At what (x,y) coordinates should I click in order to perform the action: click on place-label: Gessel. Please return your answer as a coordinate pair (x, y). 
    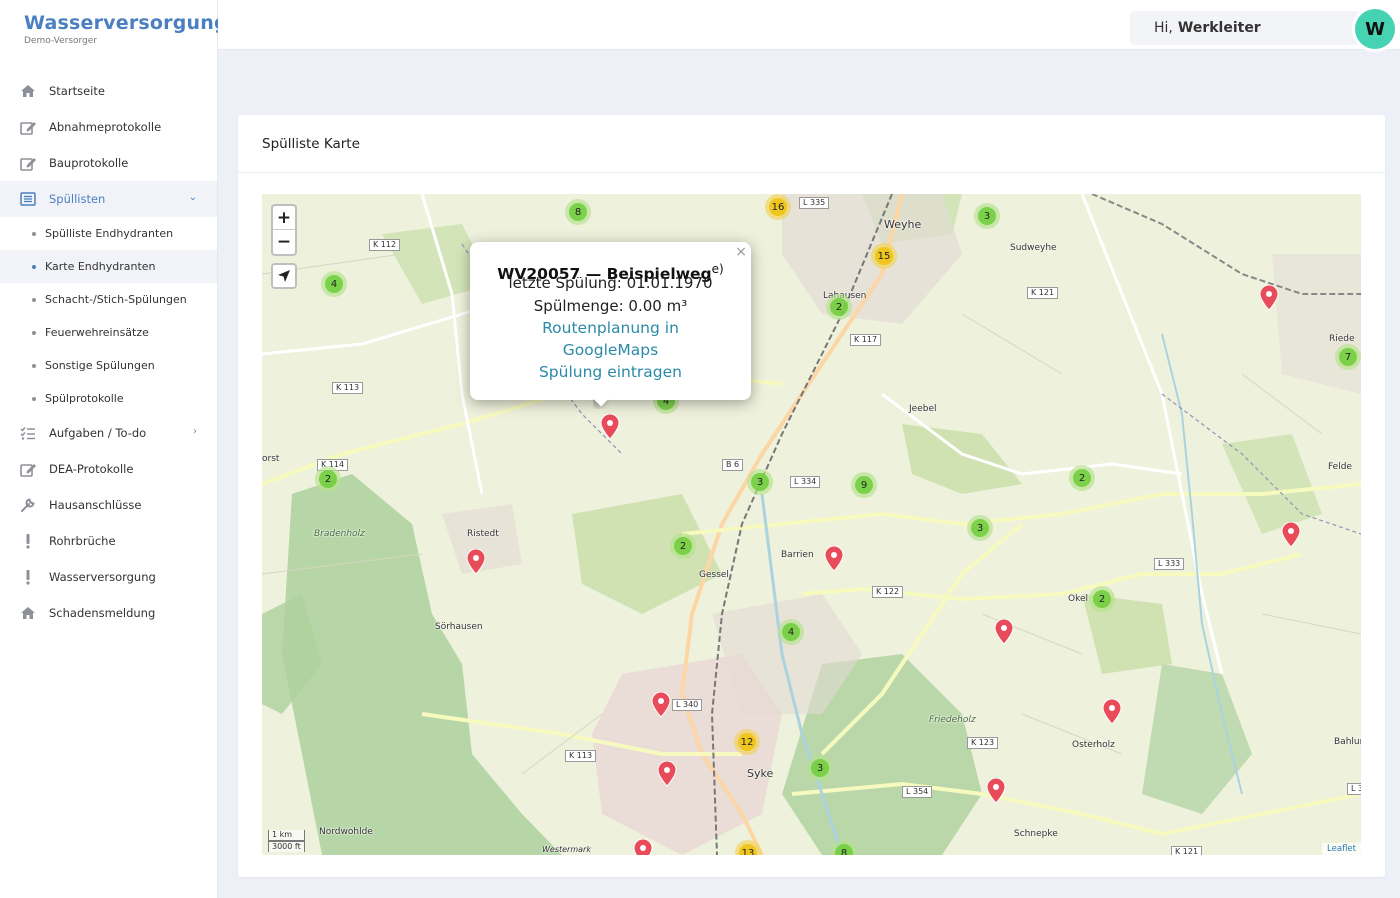
    Looking at the image, I should click on (714, 575).